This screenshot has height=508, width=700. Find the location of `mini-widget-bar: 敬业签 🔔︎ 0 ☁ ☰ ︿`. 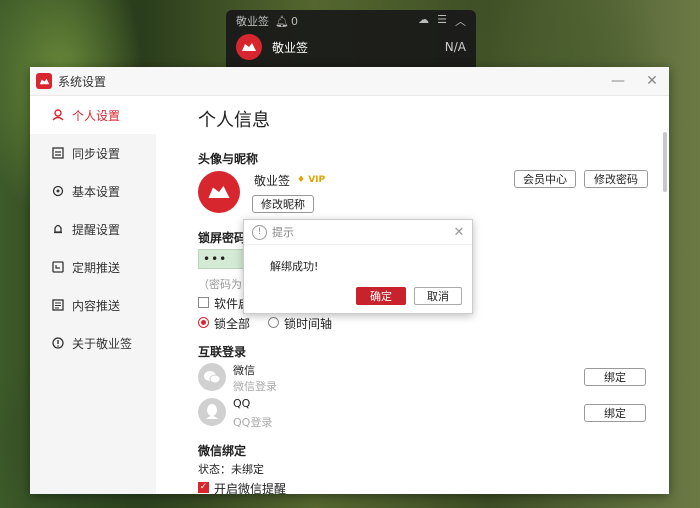

mini-widget-bar: 敬业签 🔔︎ 0 ☁ ☰ ︿ is located at coordinates (351, 21).